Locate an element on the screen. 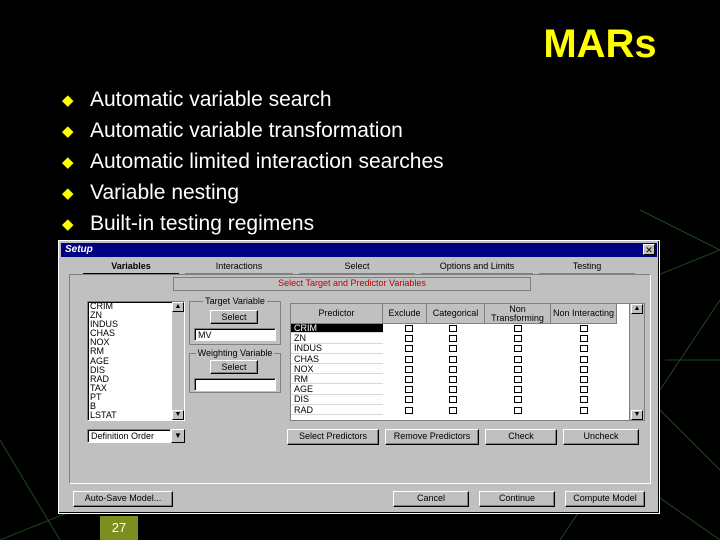  tab-variables: Variables is located at coordinates (131, 267).